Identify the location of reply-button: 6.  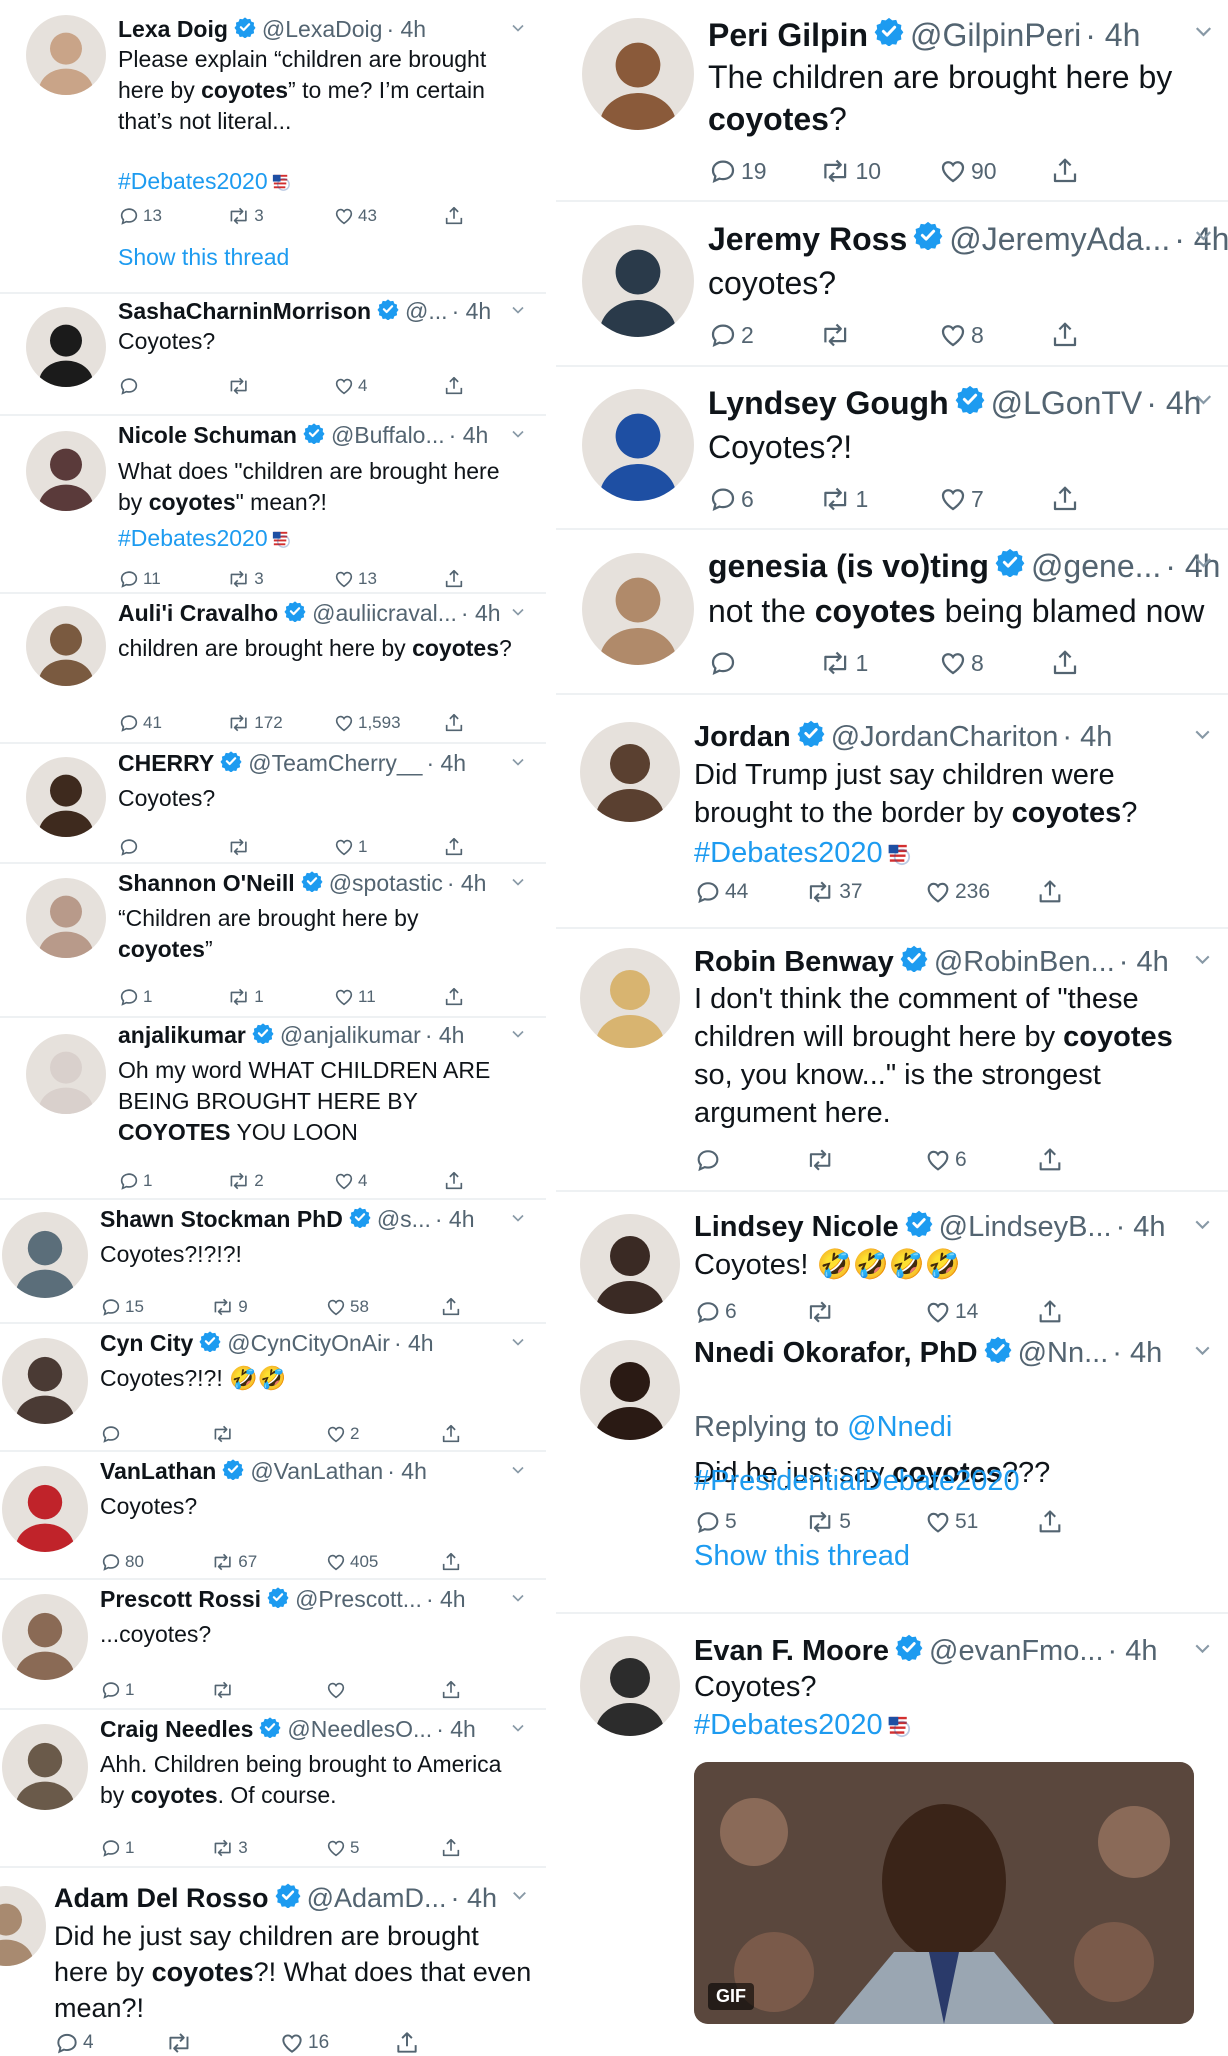
(731, 499).